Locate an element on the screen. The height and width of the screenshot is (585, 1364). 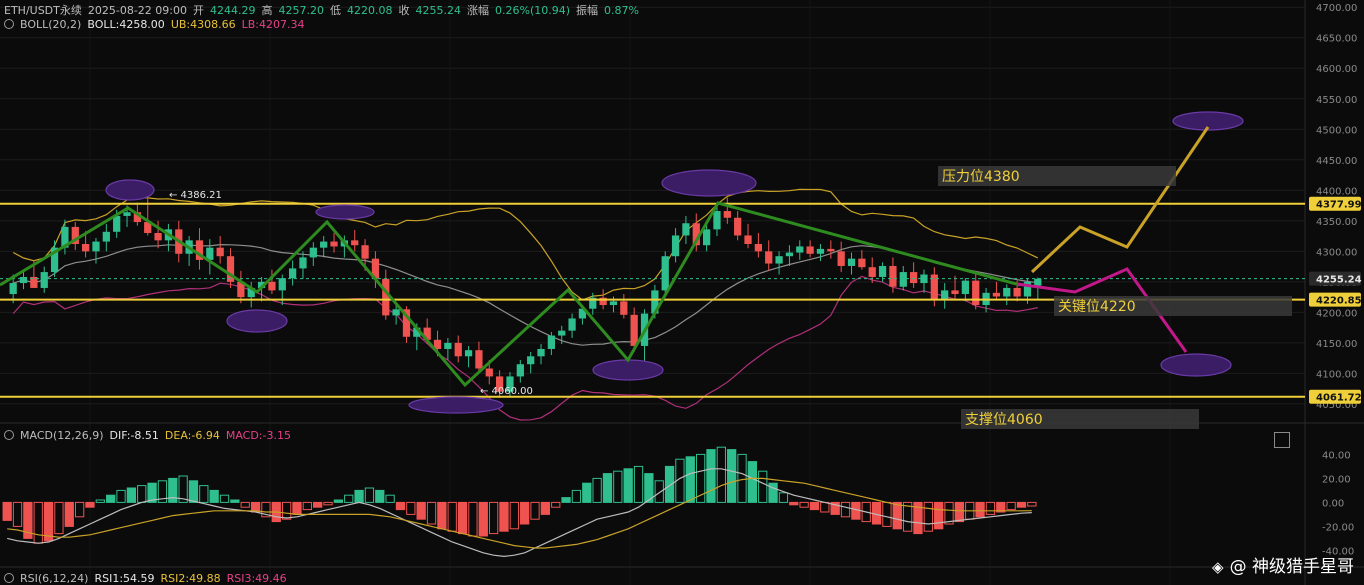
price-tick-label: 4100.00 is located at coordinates (1336, 374).